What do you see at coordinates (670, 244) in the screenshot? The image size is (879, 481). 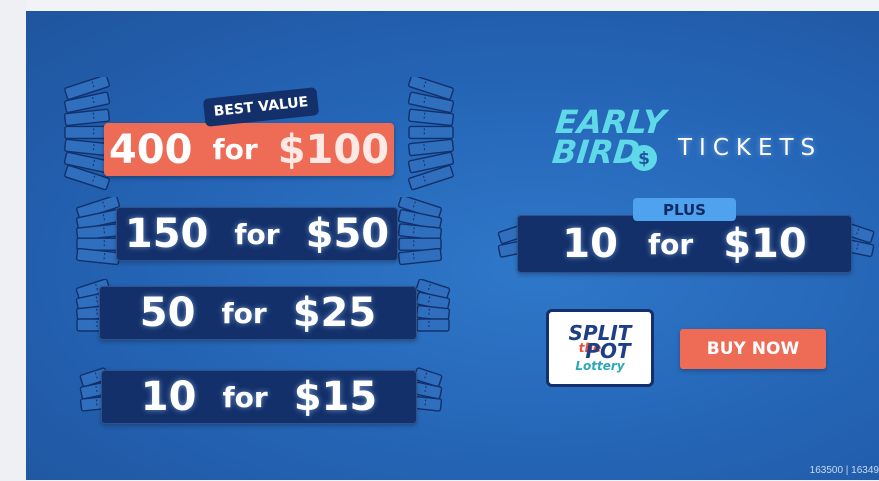 I see `promo-for: for` at bounding box center [670, 244].